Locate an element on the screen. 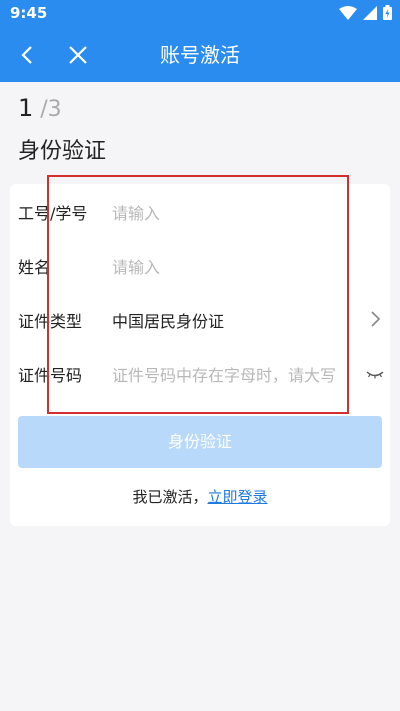  name-label: 姓名 is located at coordinates (34, 267).